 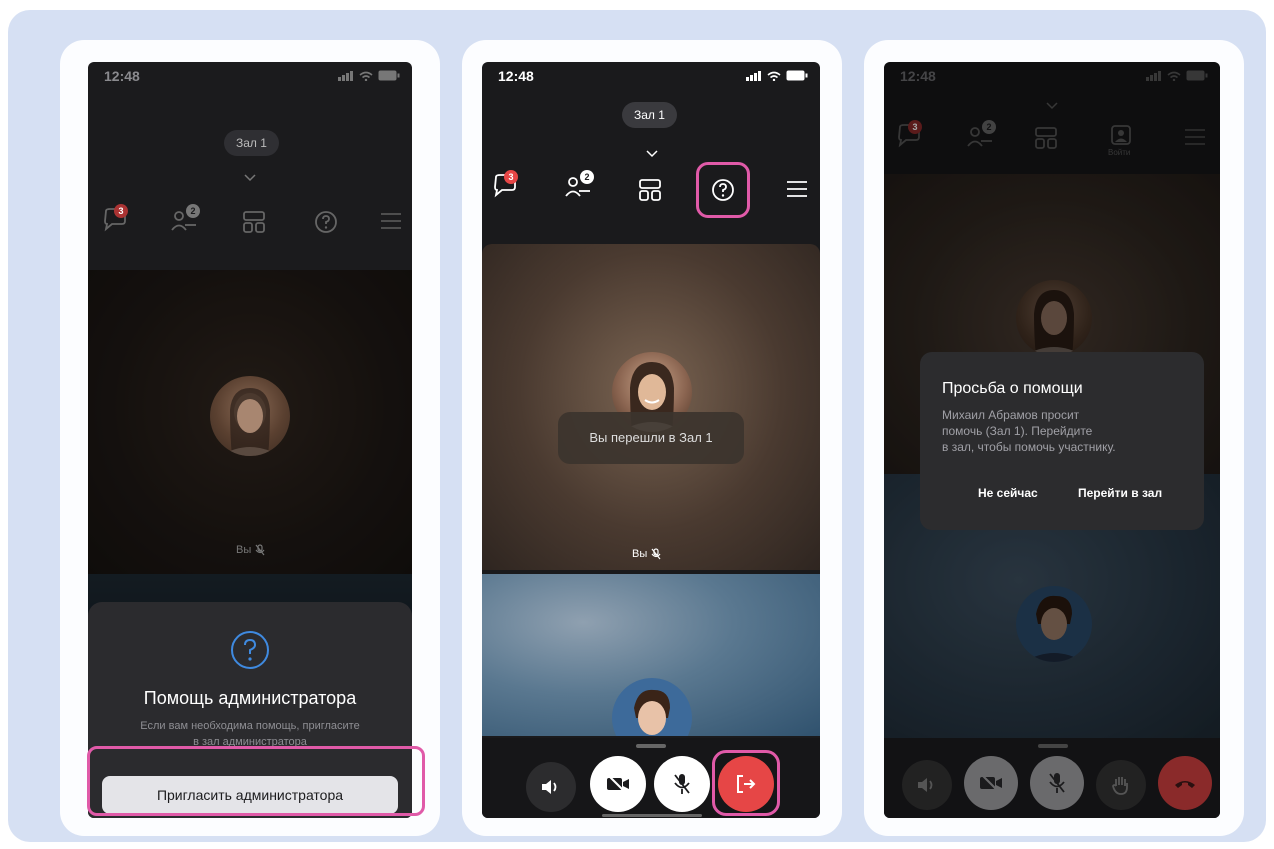 What do you see at coordinates (1011, 415) in the screenshot?
I see `dialog-body-line1: Михаил Абрамов просит` at bounding box center [1011, 415].